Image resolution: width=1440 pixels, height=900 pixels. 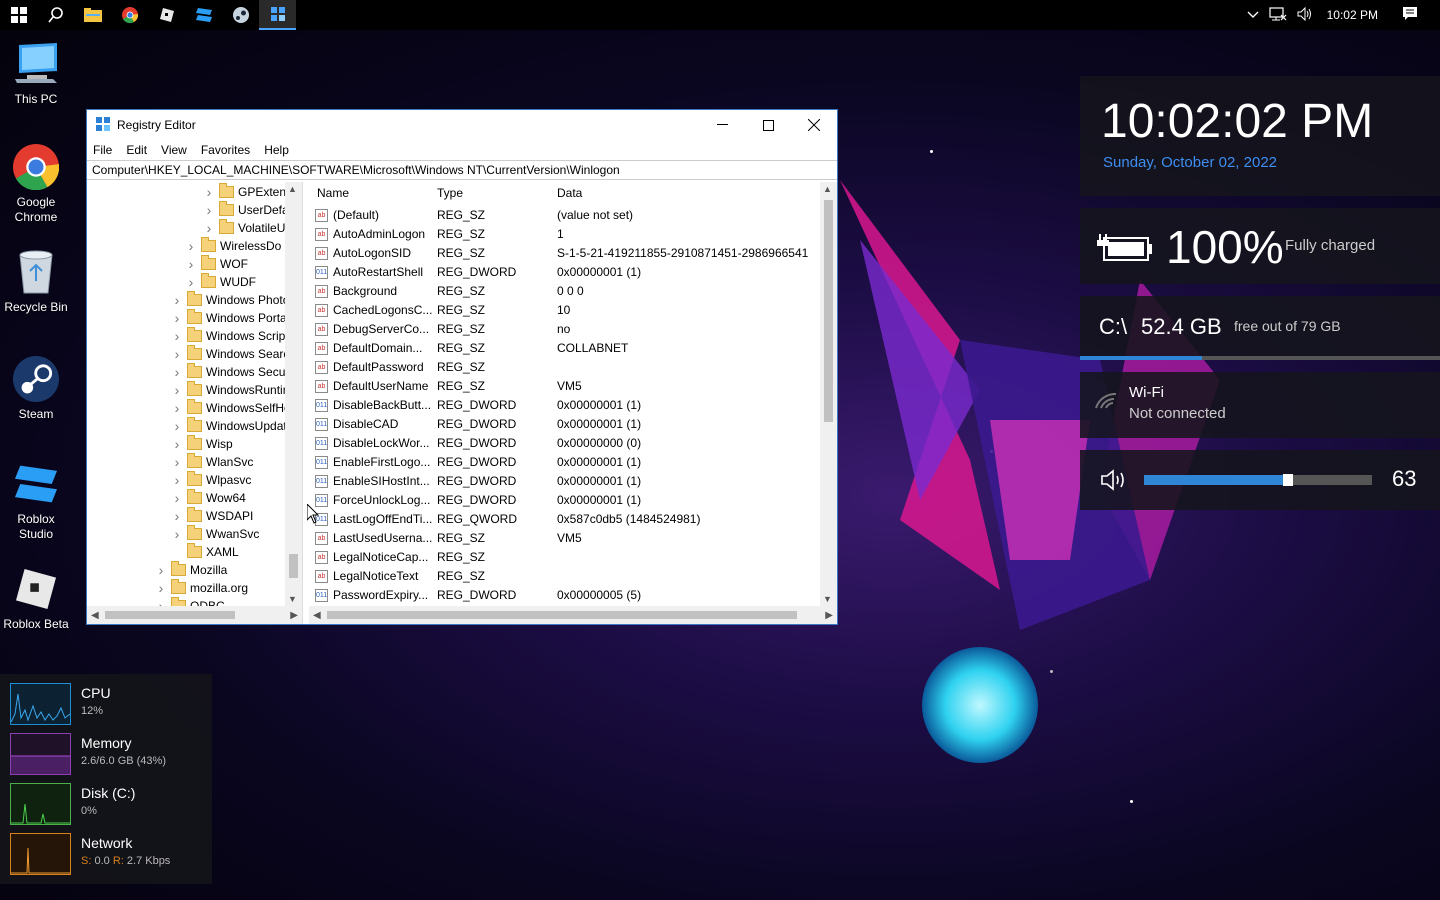 I want to click on tree-vertical-scrollbar: ▲ ▼, so click(x=293, y=394).